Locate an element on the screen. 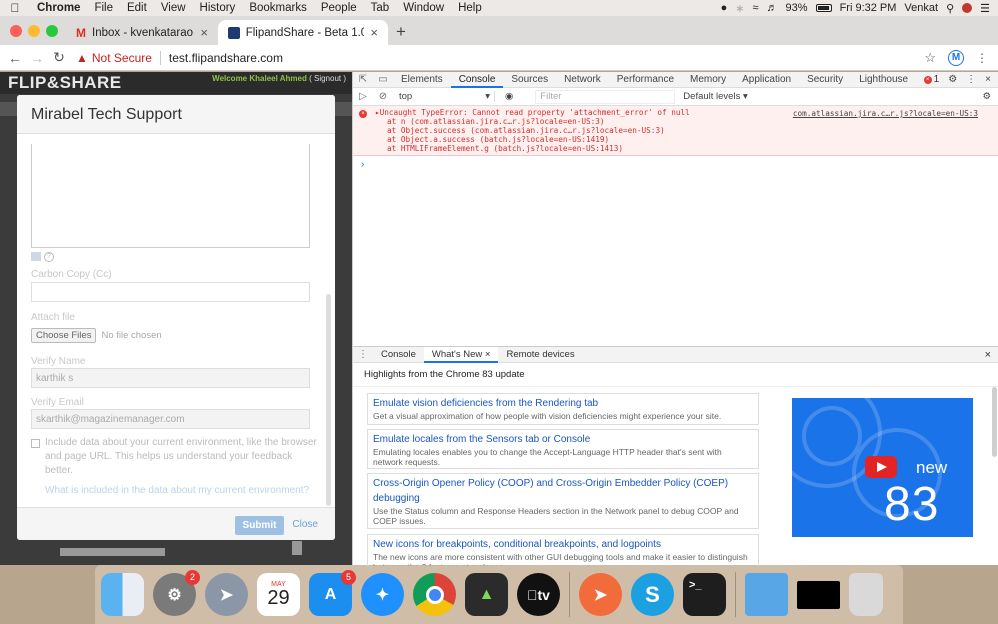 The height and width of the screenshot is (624, 998). chrome-83-promo-video: new 83 is located at coordinates (882, 467).